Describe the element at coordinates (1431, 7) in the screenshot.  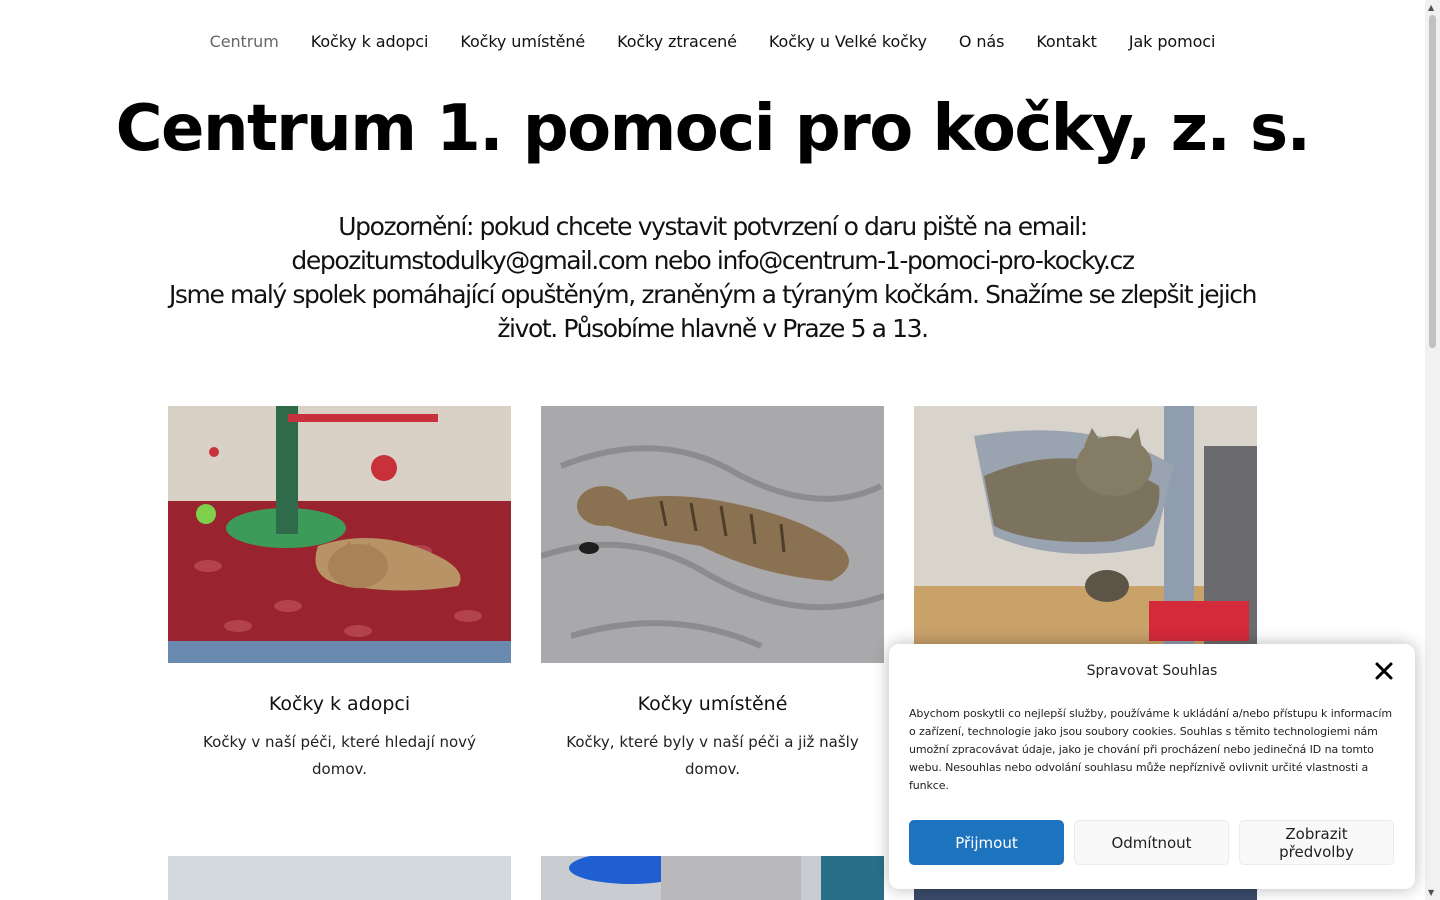
I see `scroll-up-arrow-icon: ▲` at that location.